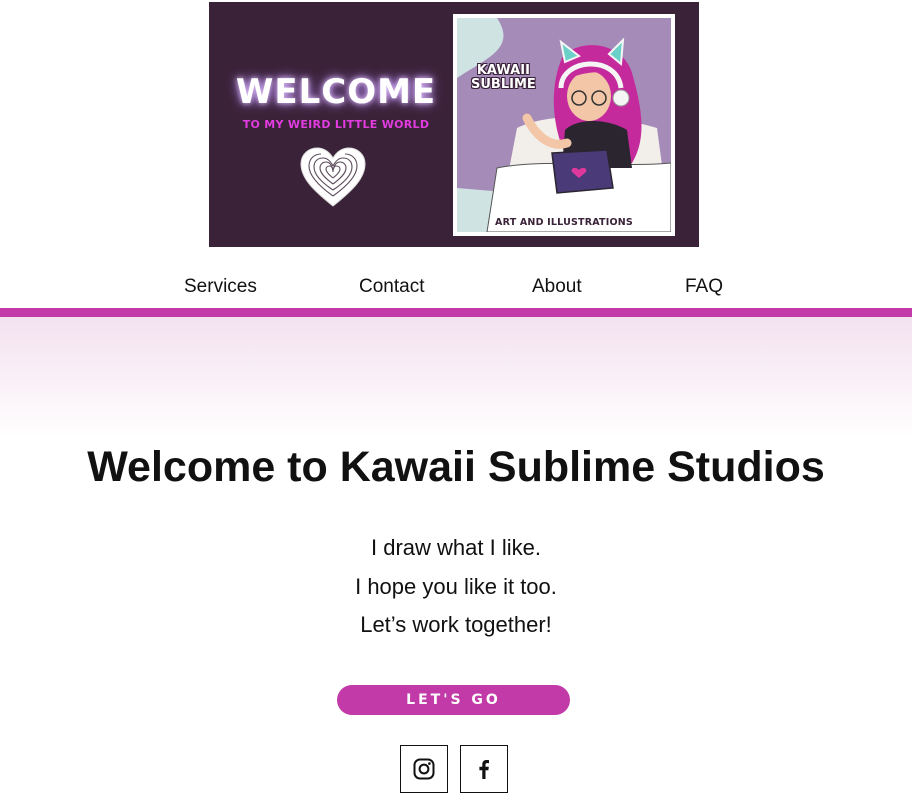  I want to click on art-brand-line2: SUBLIME, so click(503, 84).